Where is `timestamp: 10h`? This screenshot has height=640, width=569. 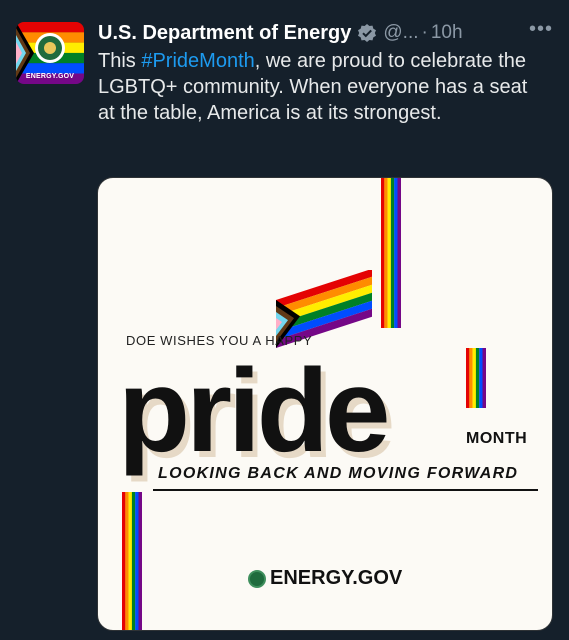 timestamp: 10h is located at coordinates (447, 33).